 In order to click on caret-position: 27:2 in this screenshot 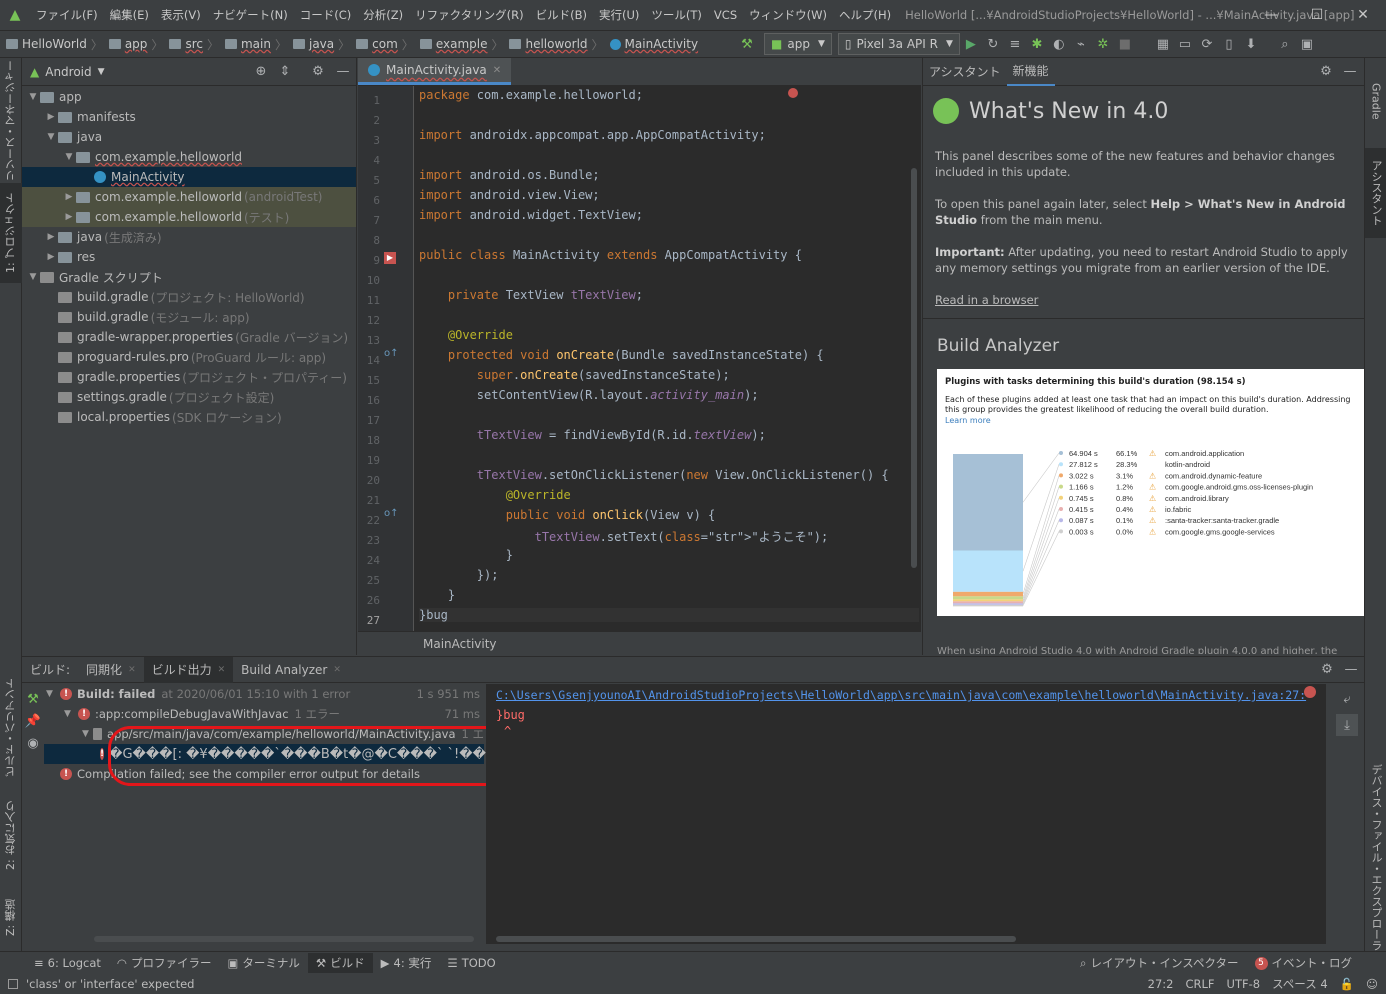, I will do `click(1161, 984)`.